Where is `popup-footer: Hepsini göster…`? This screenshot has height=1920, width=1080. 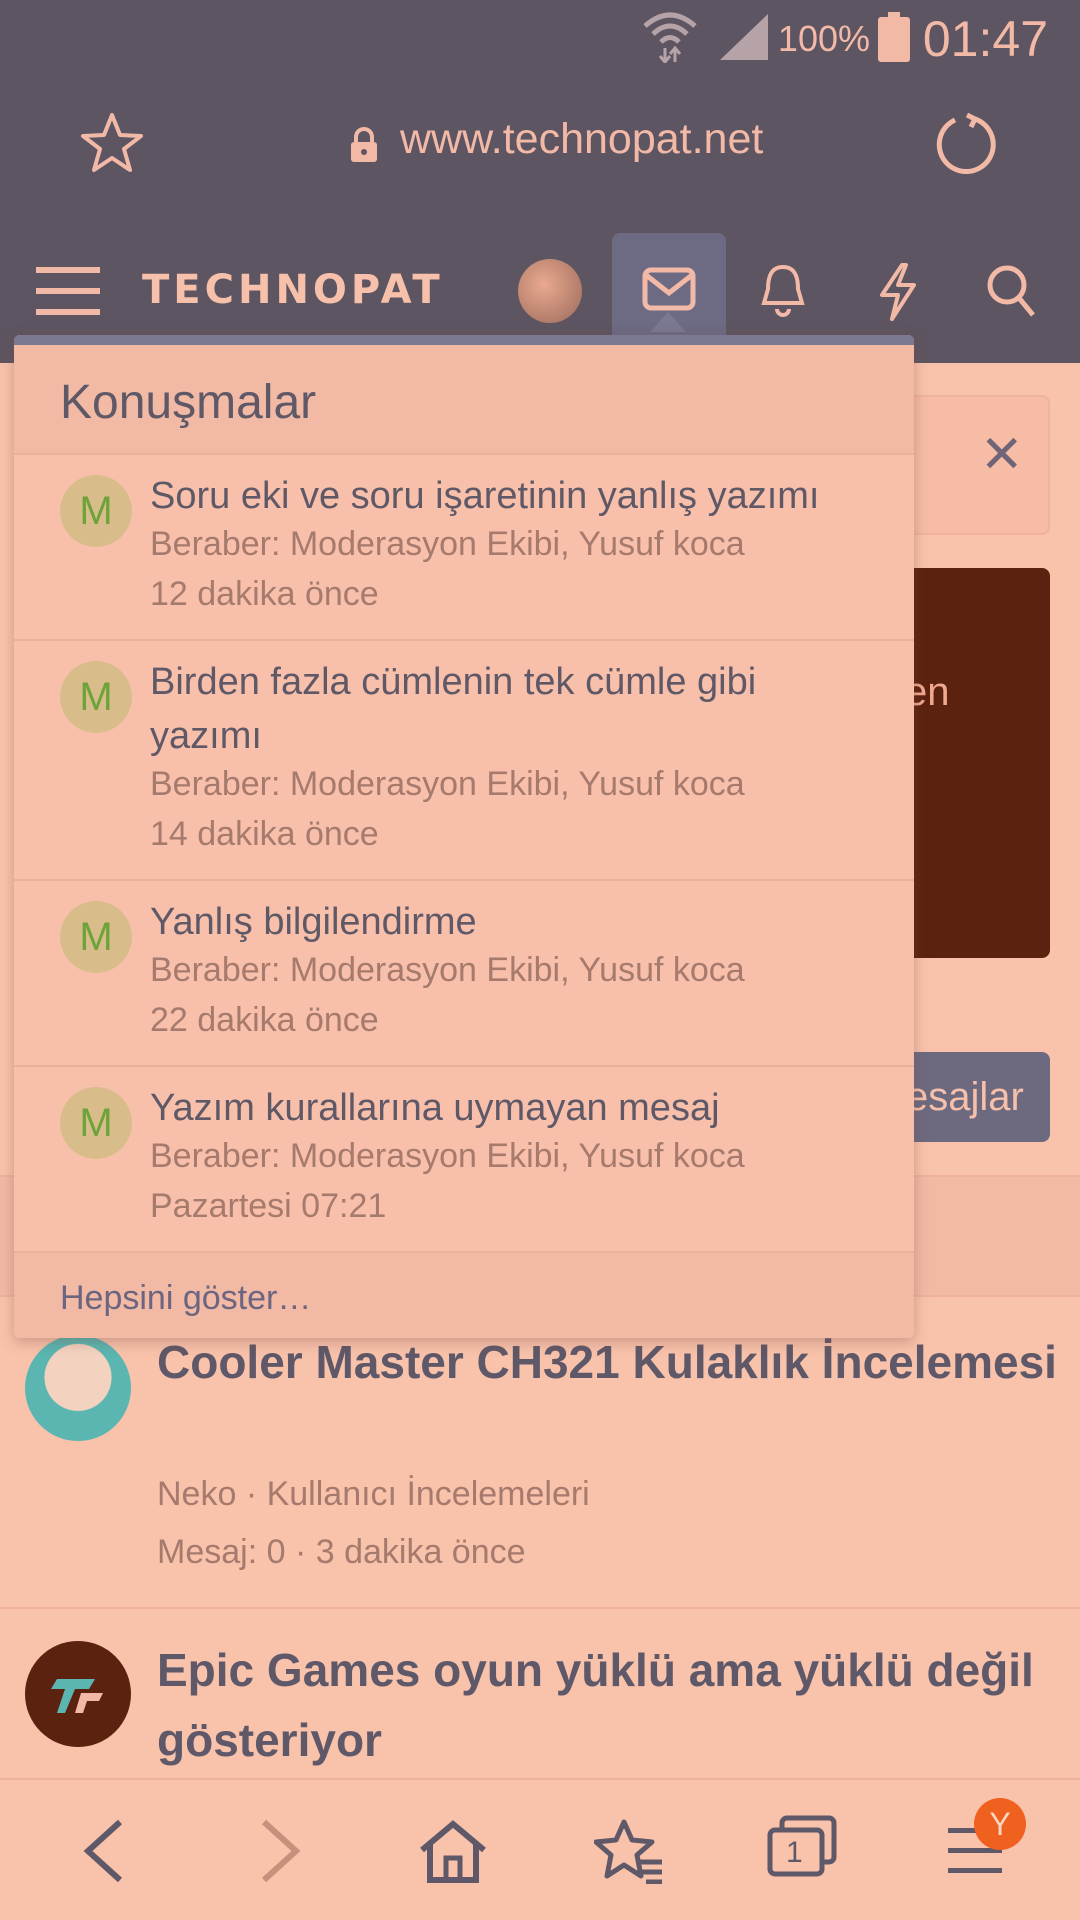
popup-footer: Hepsini göster… is located at coordinates (464, 1295).